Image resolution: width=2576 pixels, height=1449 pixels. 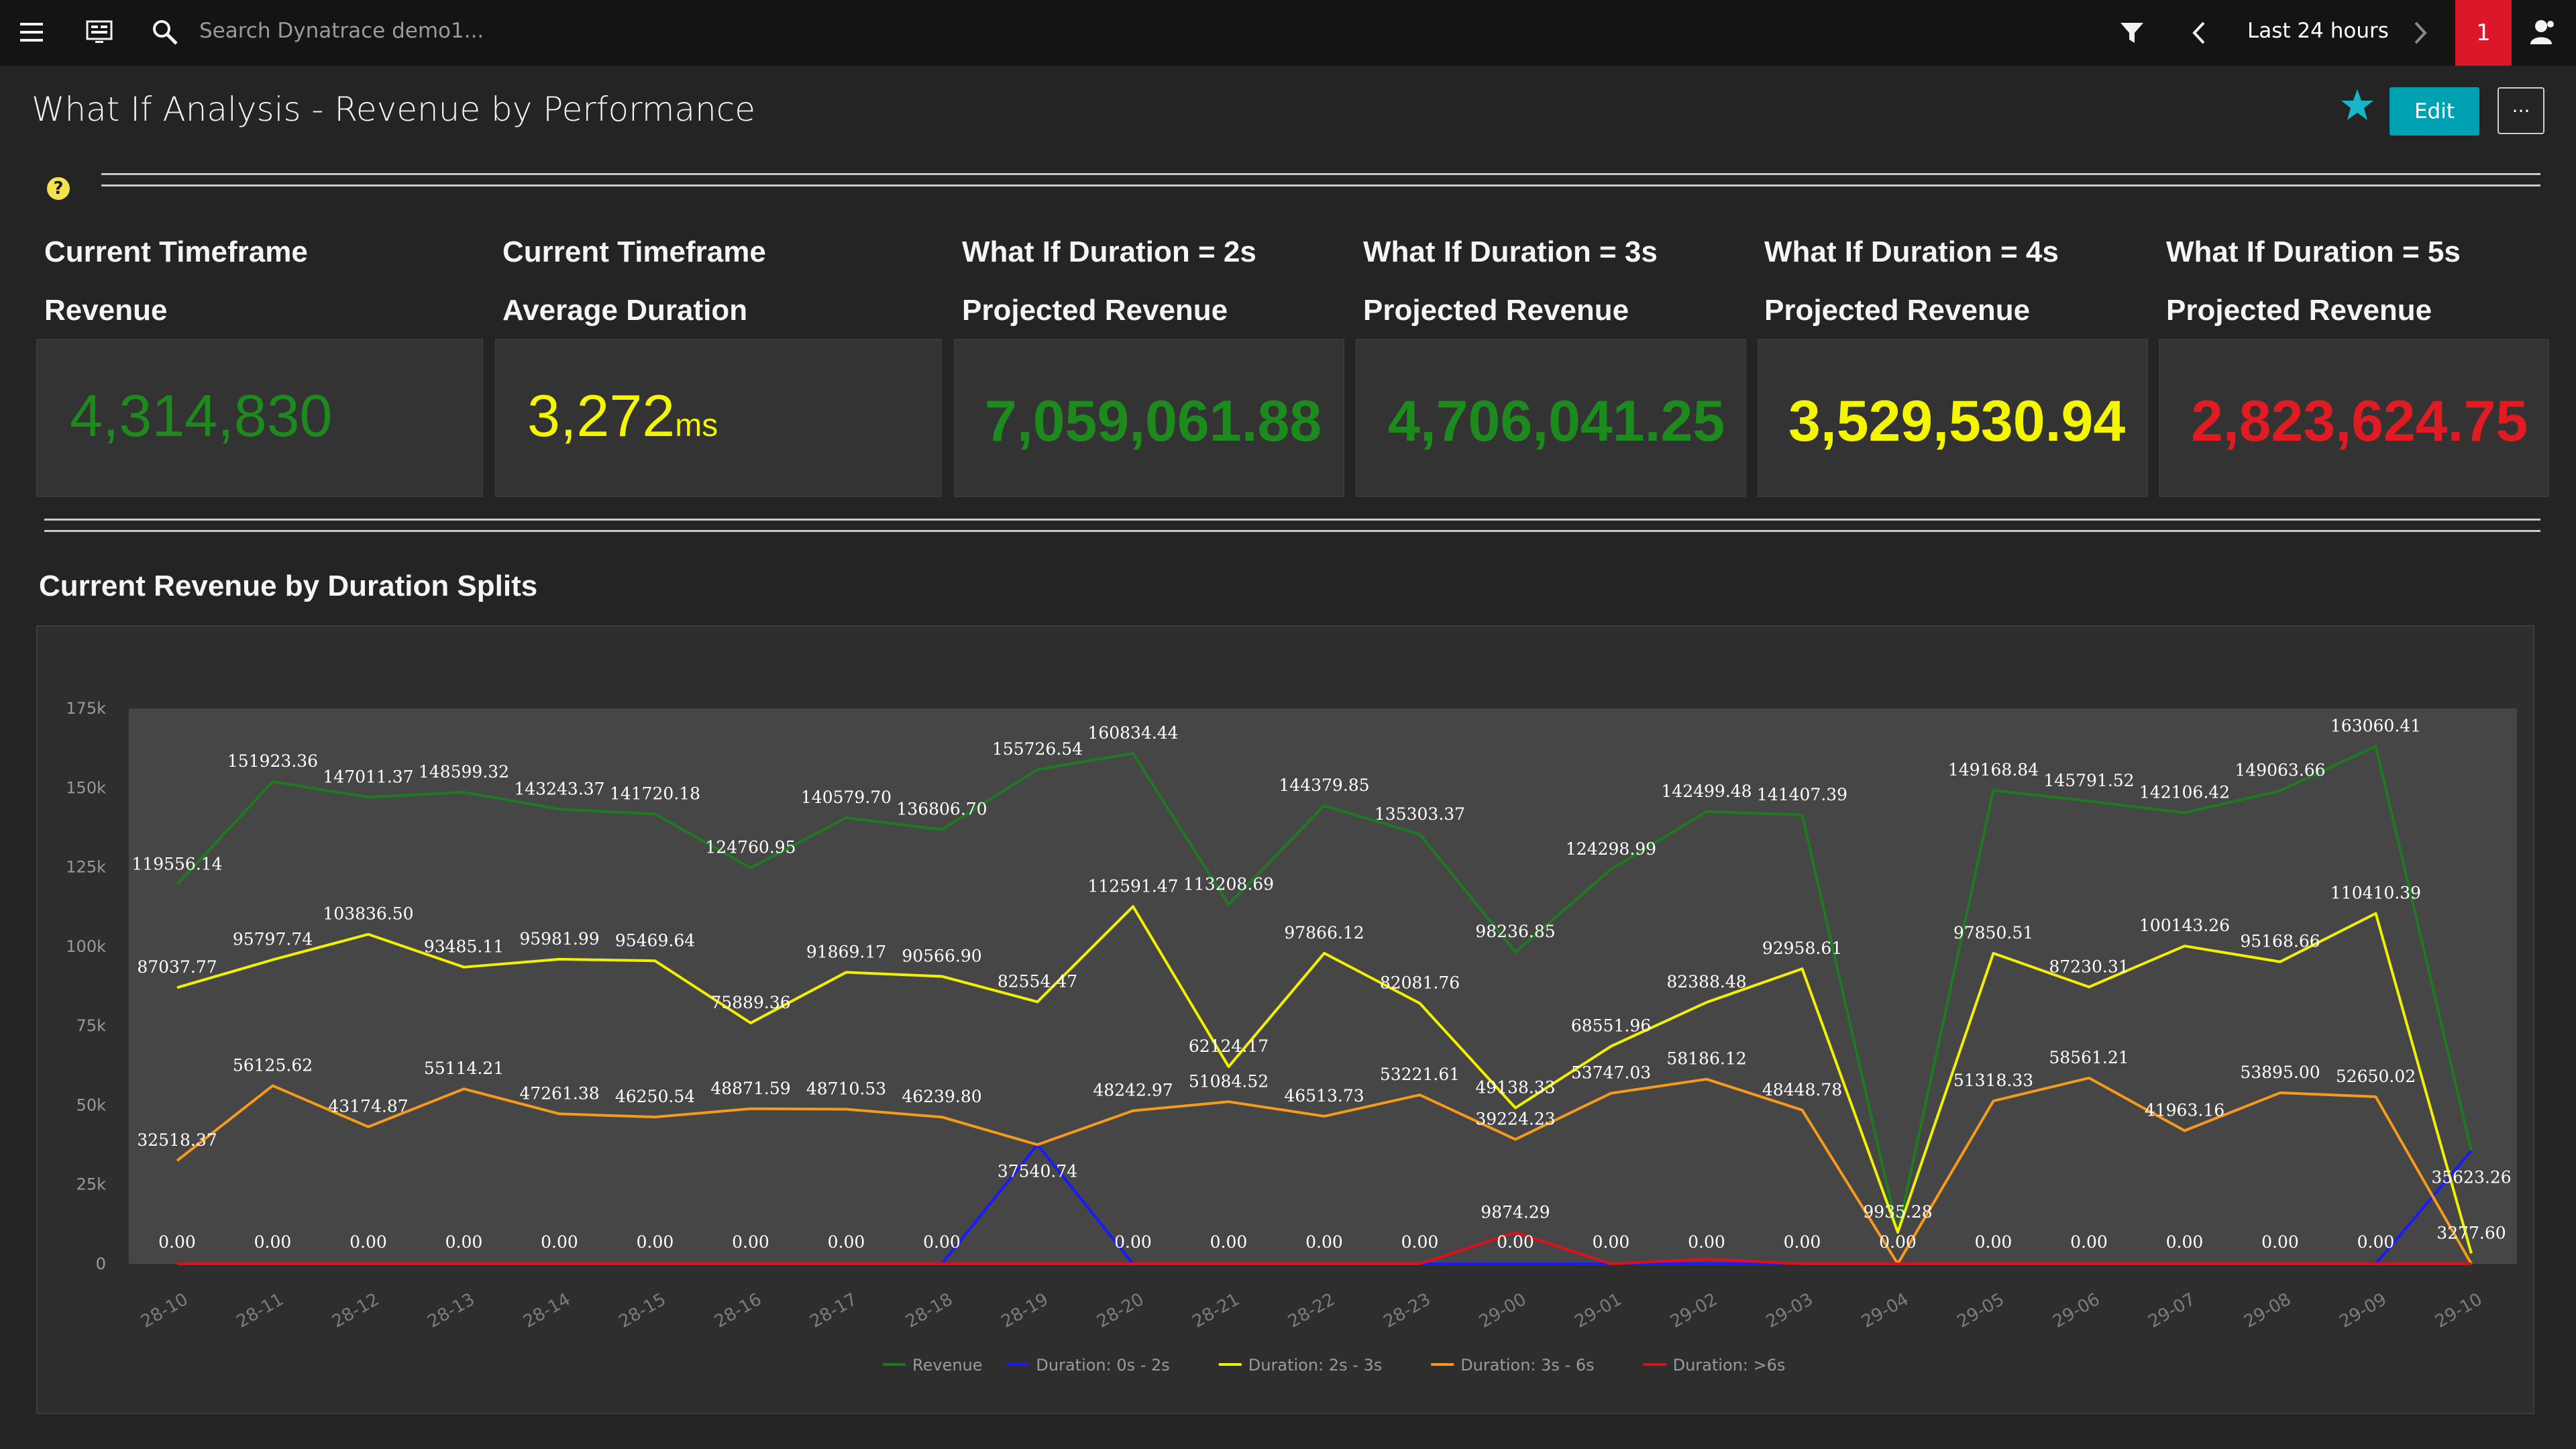 What do you see at coordinates (177, 1140) in the screenshot?
I see `data-label: 32518.37` at bounding box center [177, 1140].